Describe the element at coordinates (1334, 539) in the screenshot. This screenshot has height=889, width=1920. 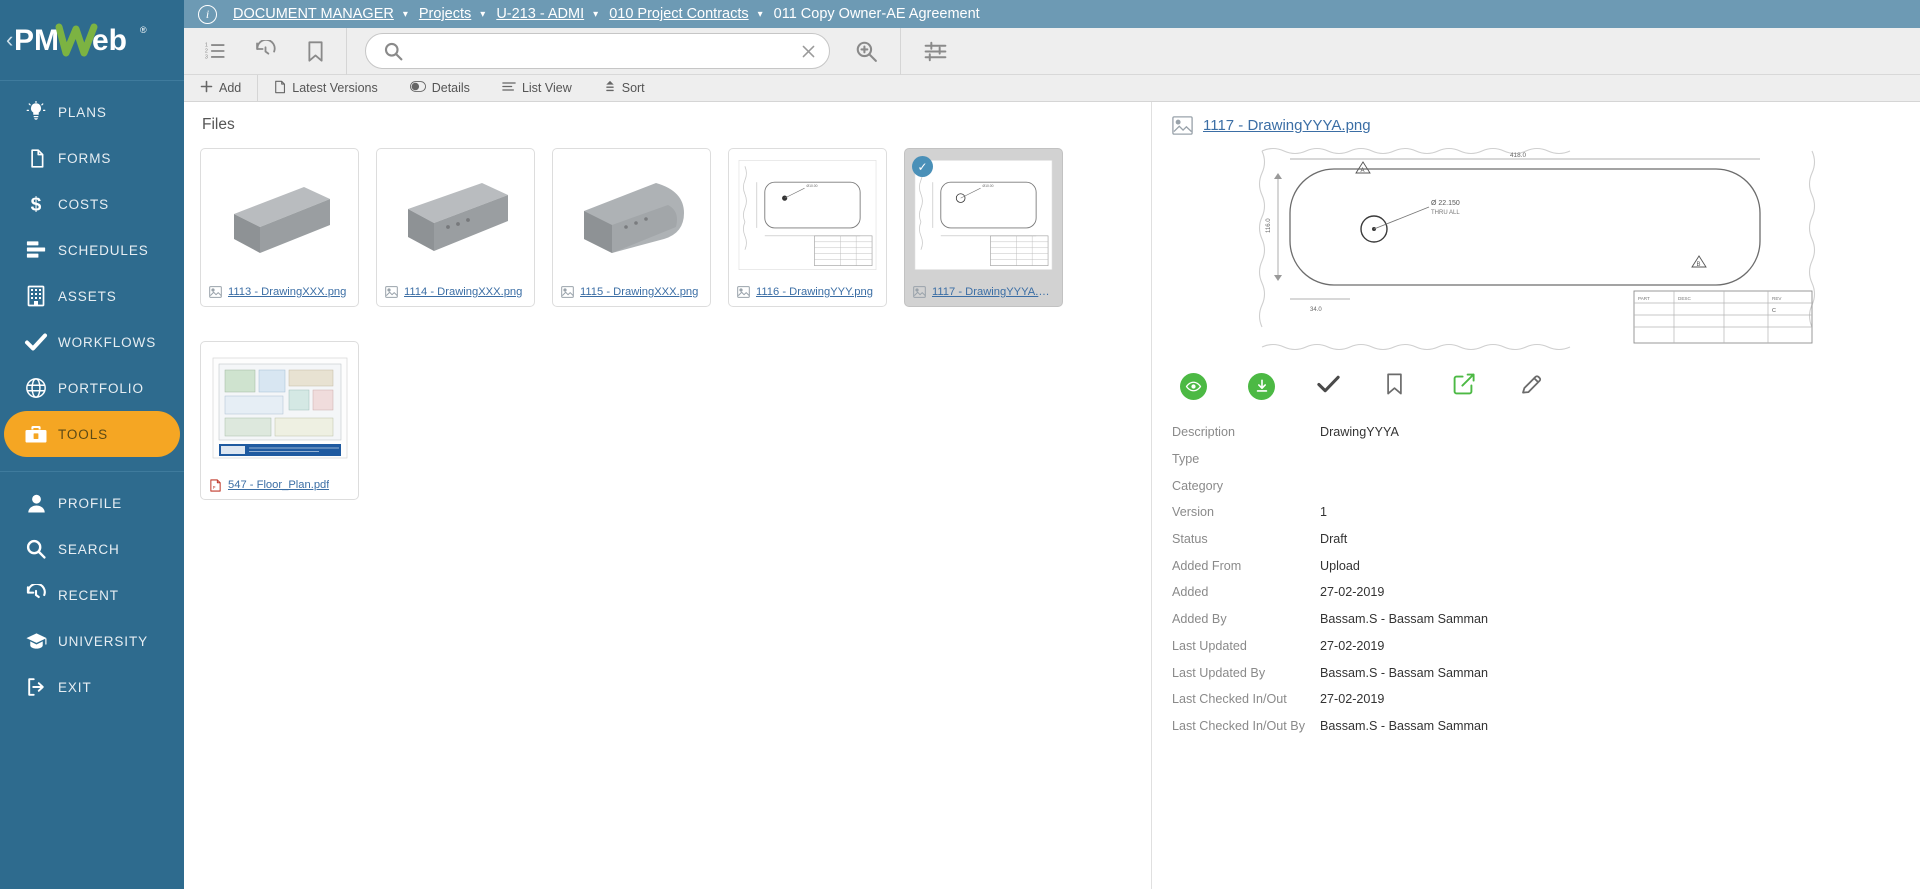
I see `detail-value: Draft` at that location.